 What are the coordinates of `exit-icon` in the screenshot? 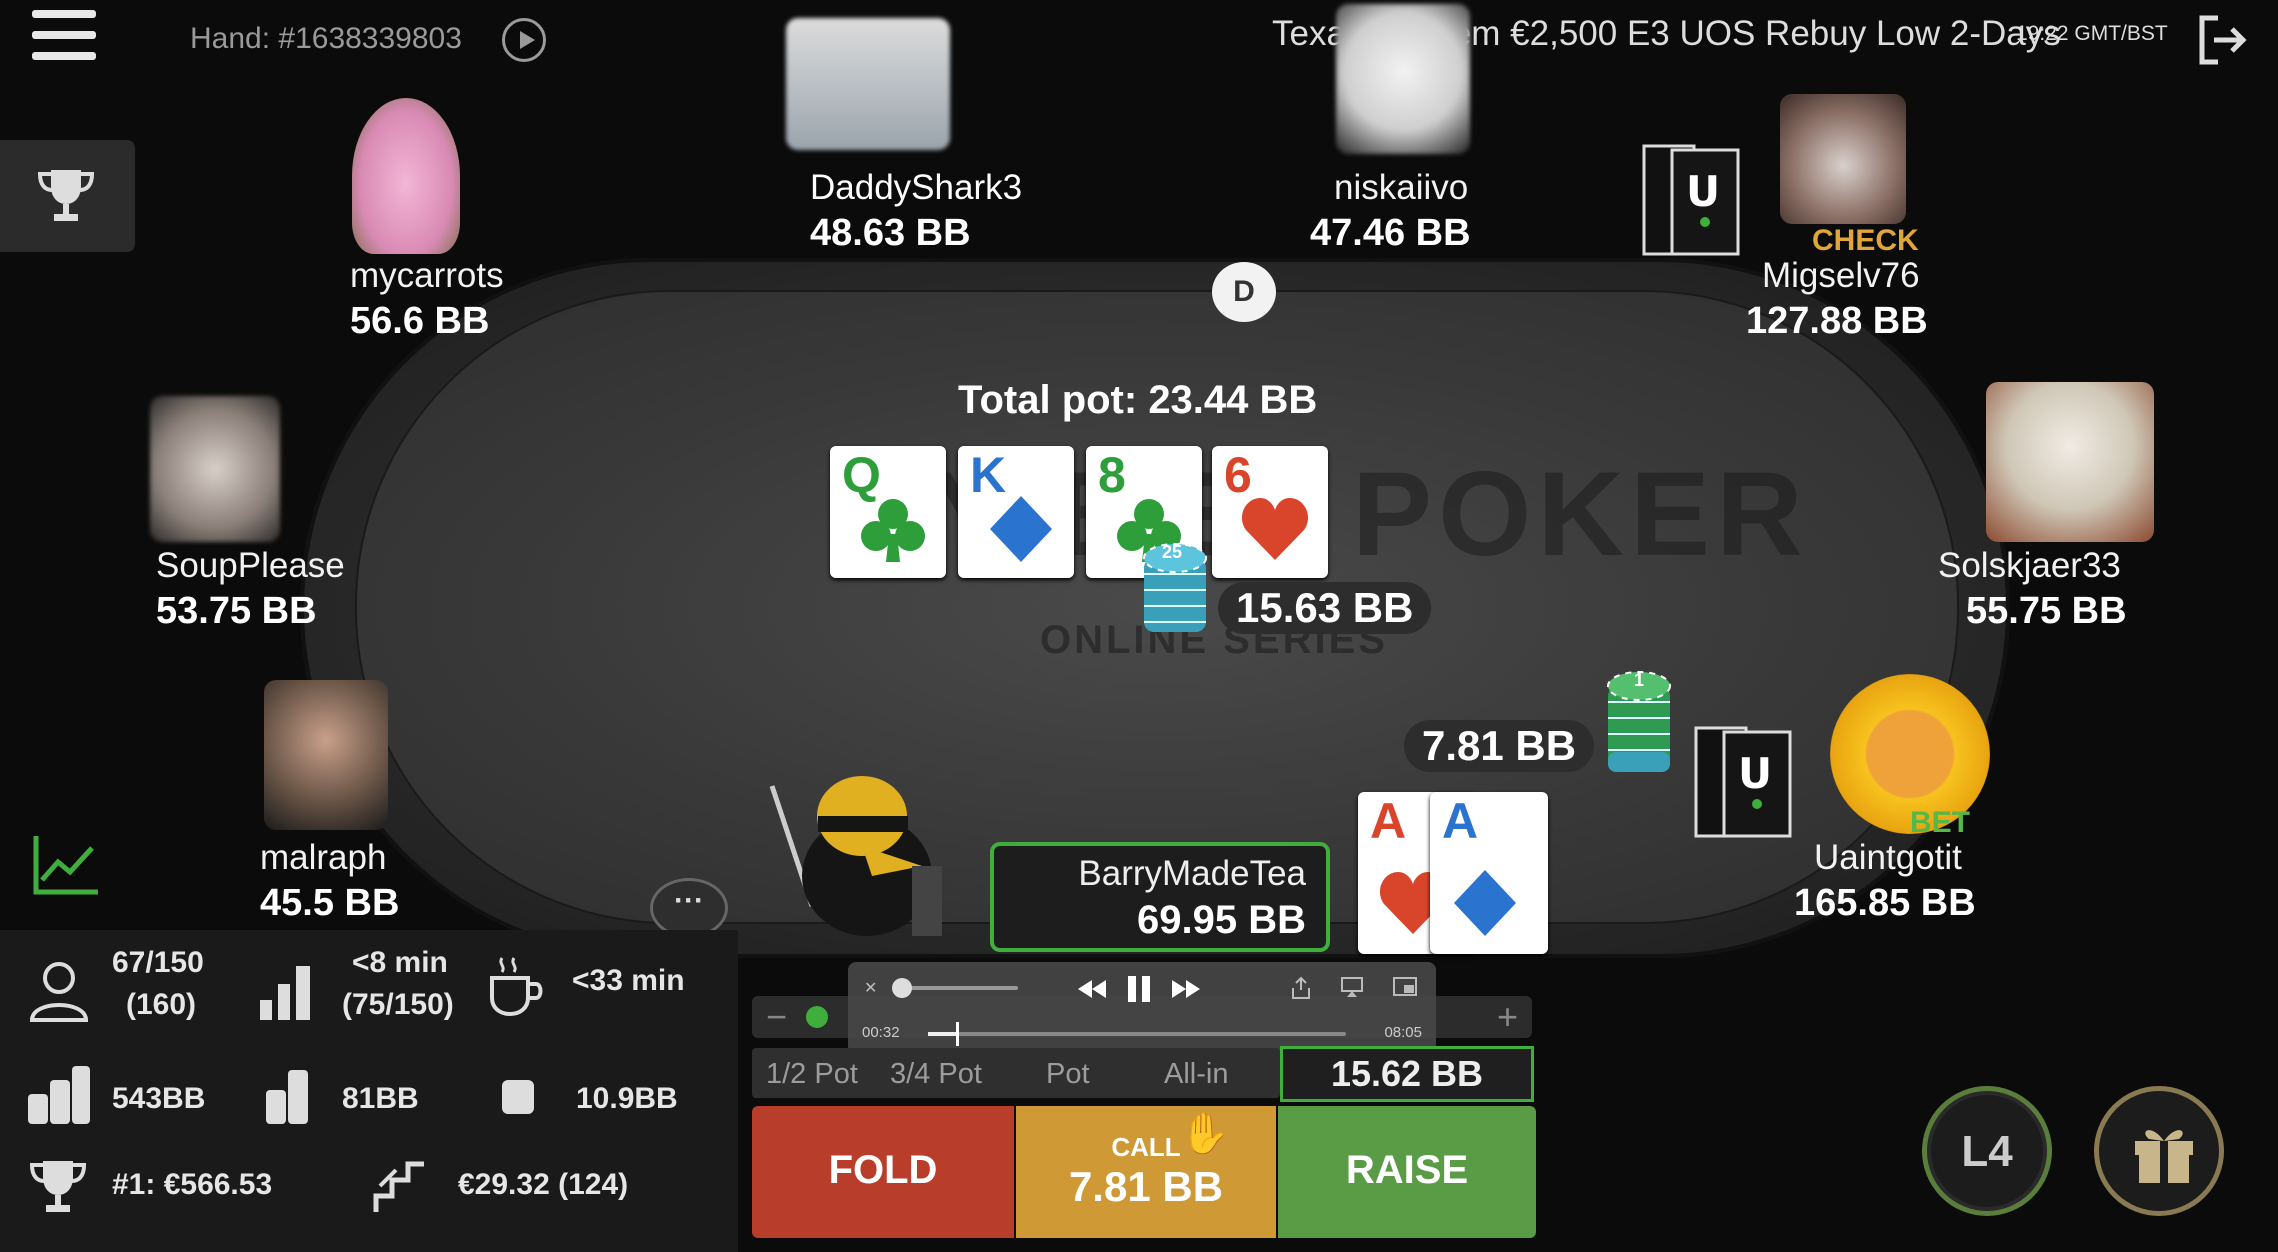 It's located at (2223, 40).